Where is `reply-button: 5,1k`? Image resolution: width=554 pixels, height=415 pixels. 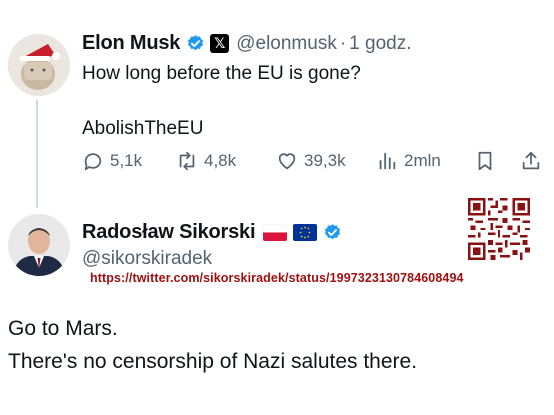 reply-button: 5,1k is located at coordinates (112, 161).